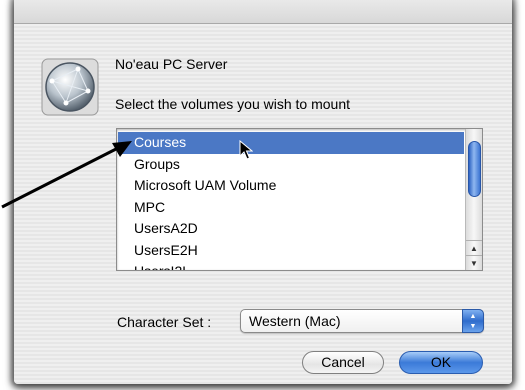  Describe the element at coordinates (343, 362) in the screenshot. I see `cancel-button: Cancel` at that location.